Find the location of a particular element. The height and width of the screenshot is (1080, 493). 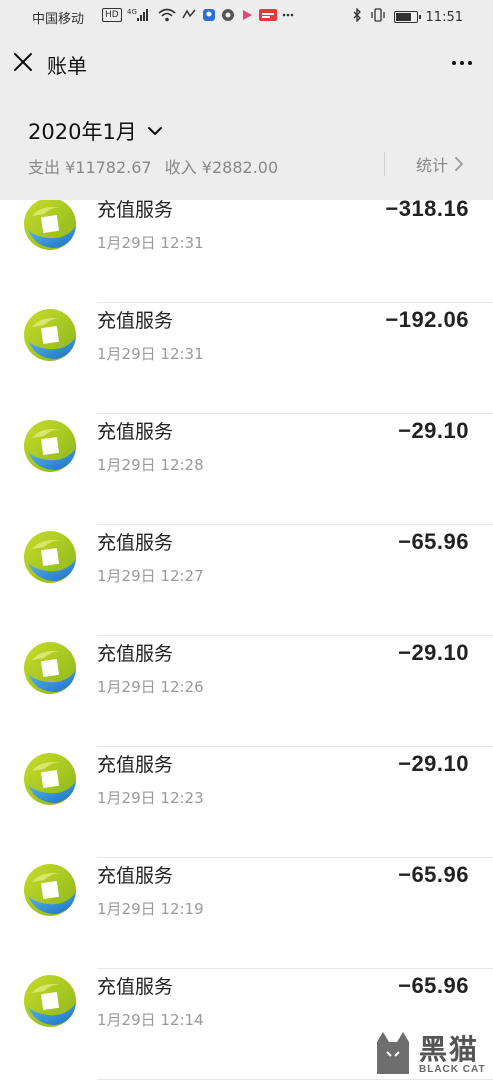

battery-icon is located at coordinates (407, 17).